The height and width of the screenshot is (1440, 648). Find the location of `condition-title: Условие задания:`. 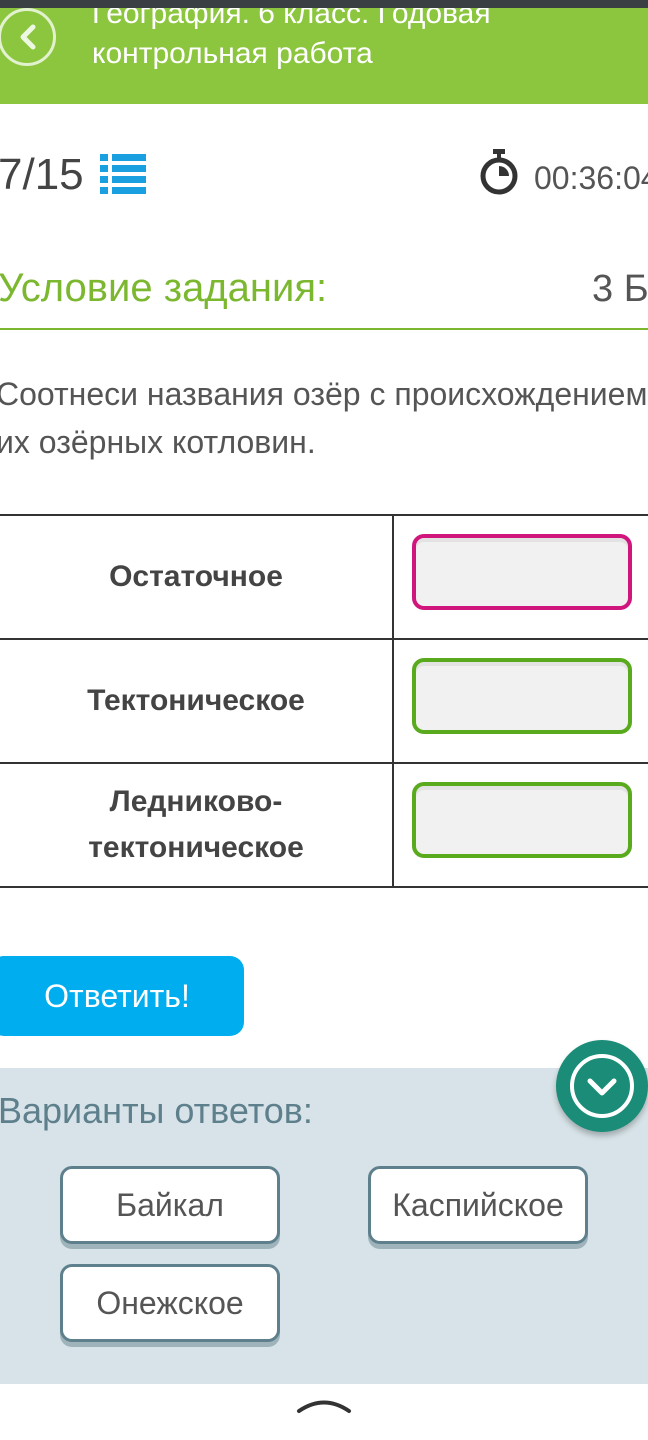

condition-title: Условие задания: is located at coordinates (164, 288).